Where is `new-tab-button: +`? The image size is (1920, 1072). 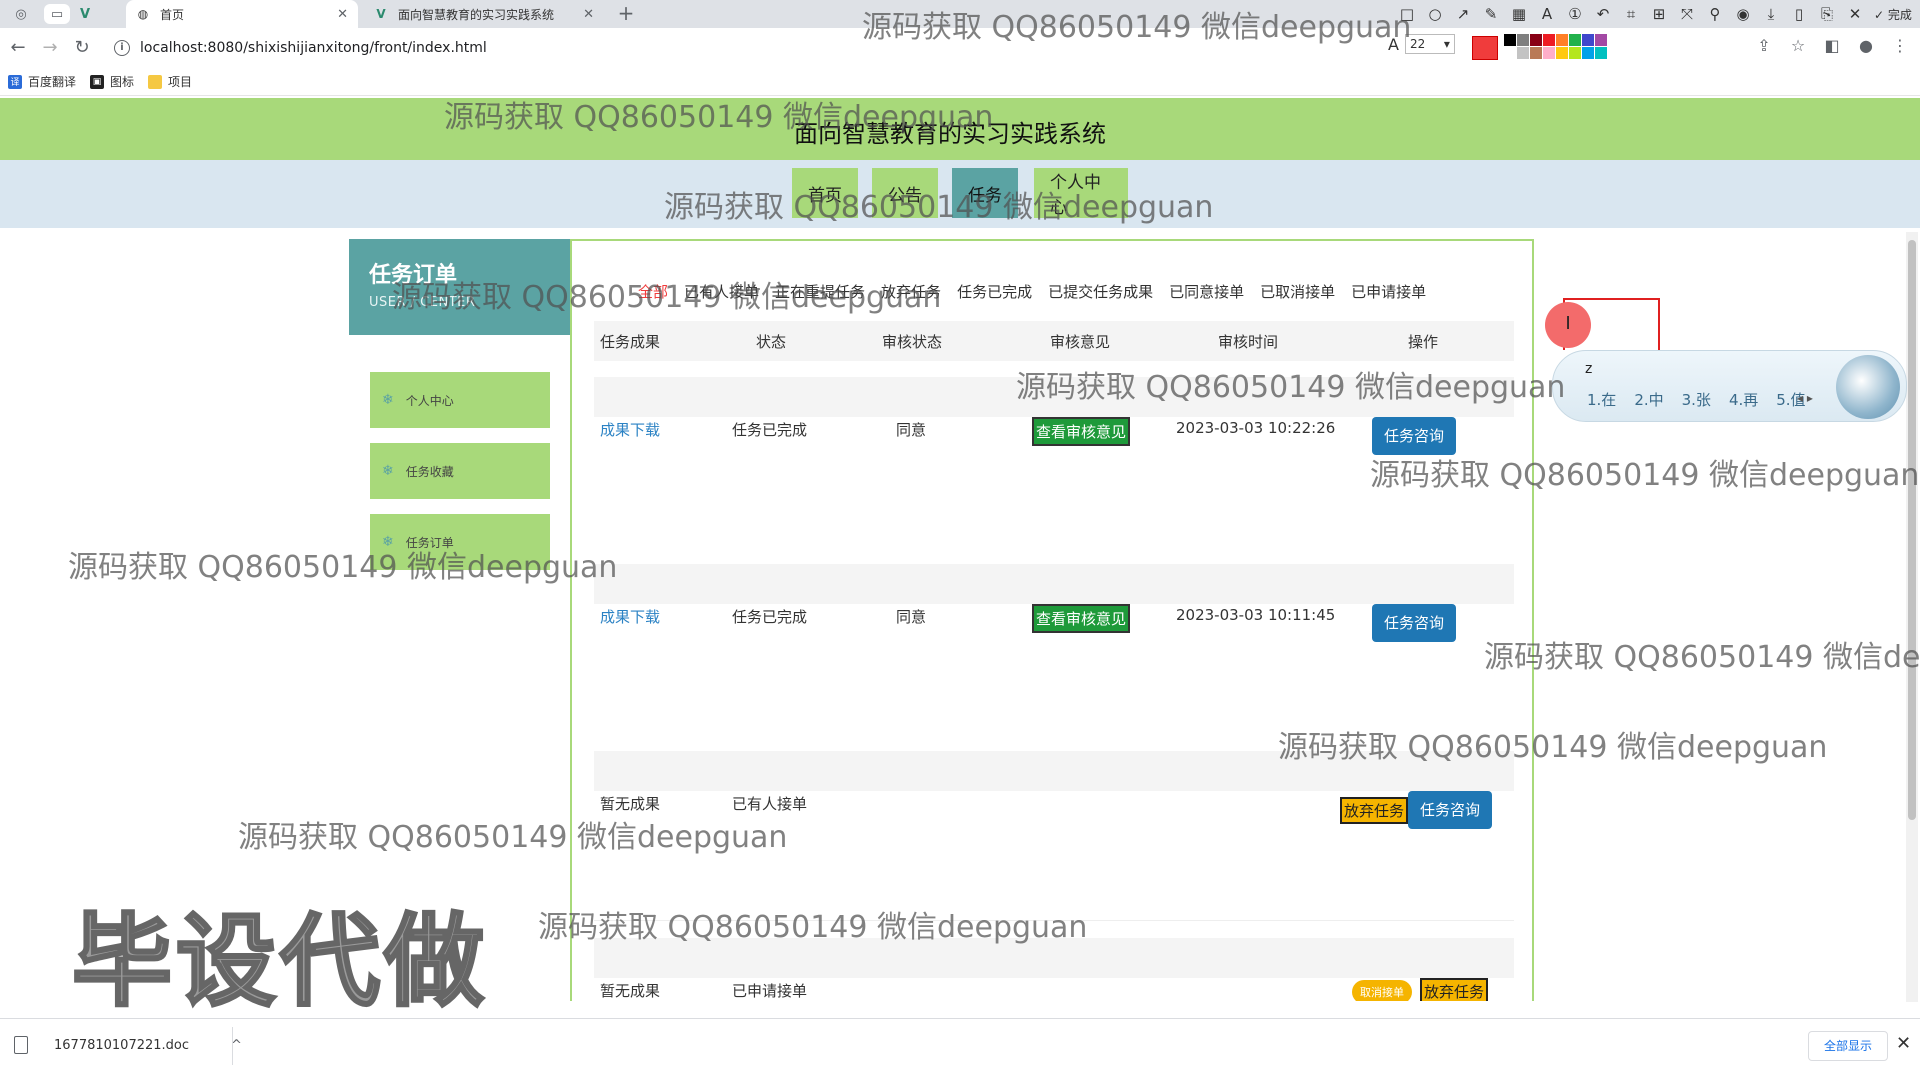 new-tab-button: + is located at coordinates (626, 14).